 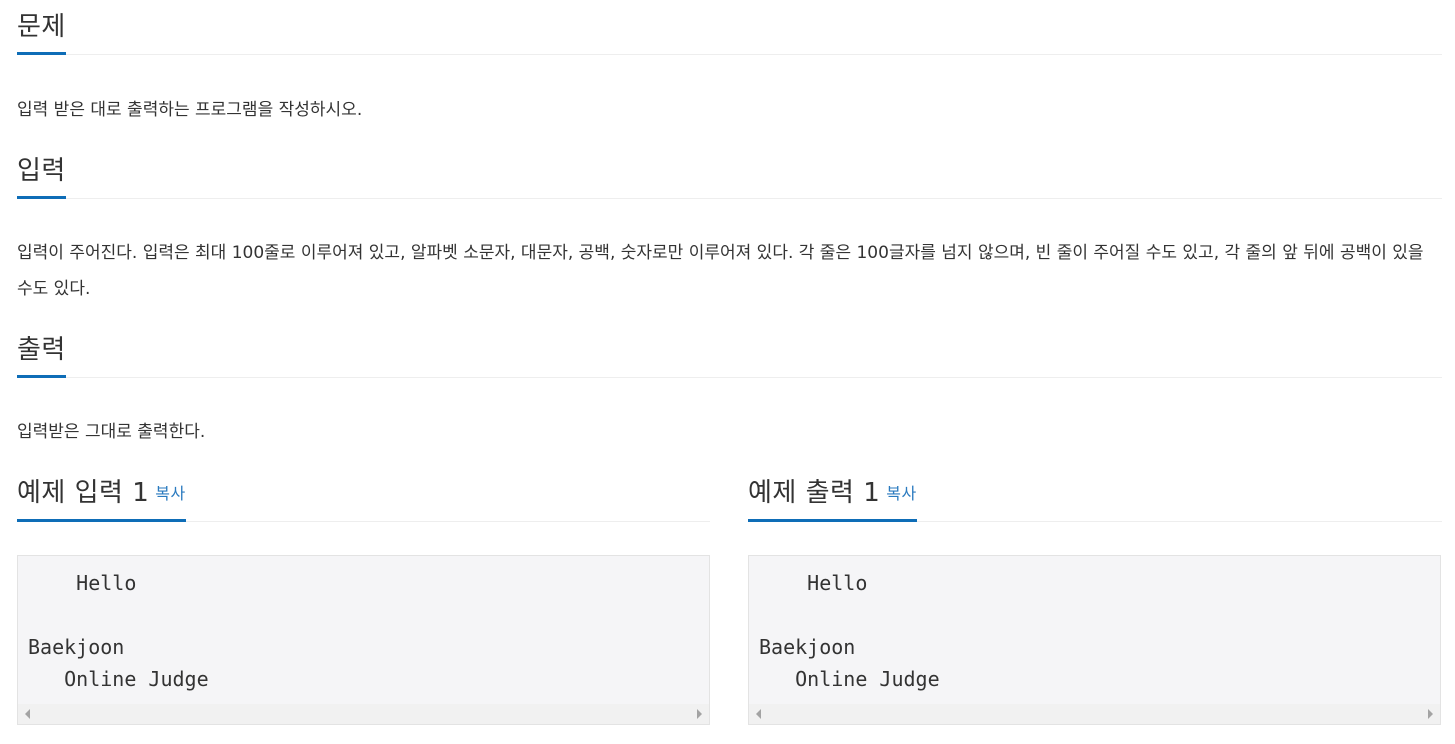 What do you see at coordinates (111, 432) in the screenshot?
I see `output-description: 입력받은 그대로 출력한다.` at bounding box center [111, 432].